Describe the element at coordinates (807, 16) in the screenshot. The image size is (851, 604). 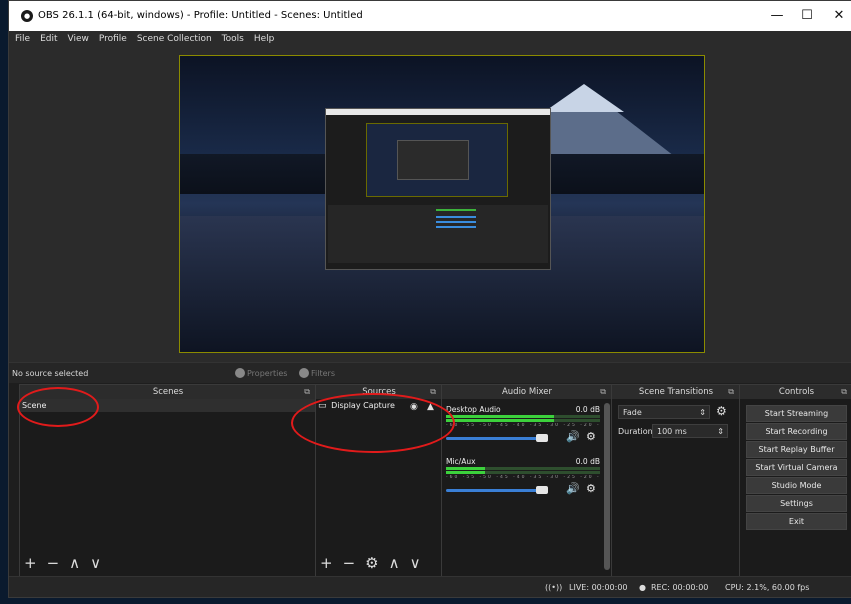
I see `maximize-button: ☐` at that location.